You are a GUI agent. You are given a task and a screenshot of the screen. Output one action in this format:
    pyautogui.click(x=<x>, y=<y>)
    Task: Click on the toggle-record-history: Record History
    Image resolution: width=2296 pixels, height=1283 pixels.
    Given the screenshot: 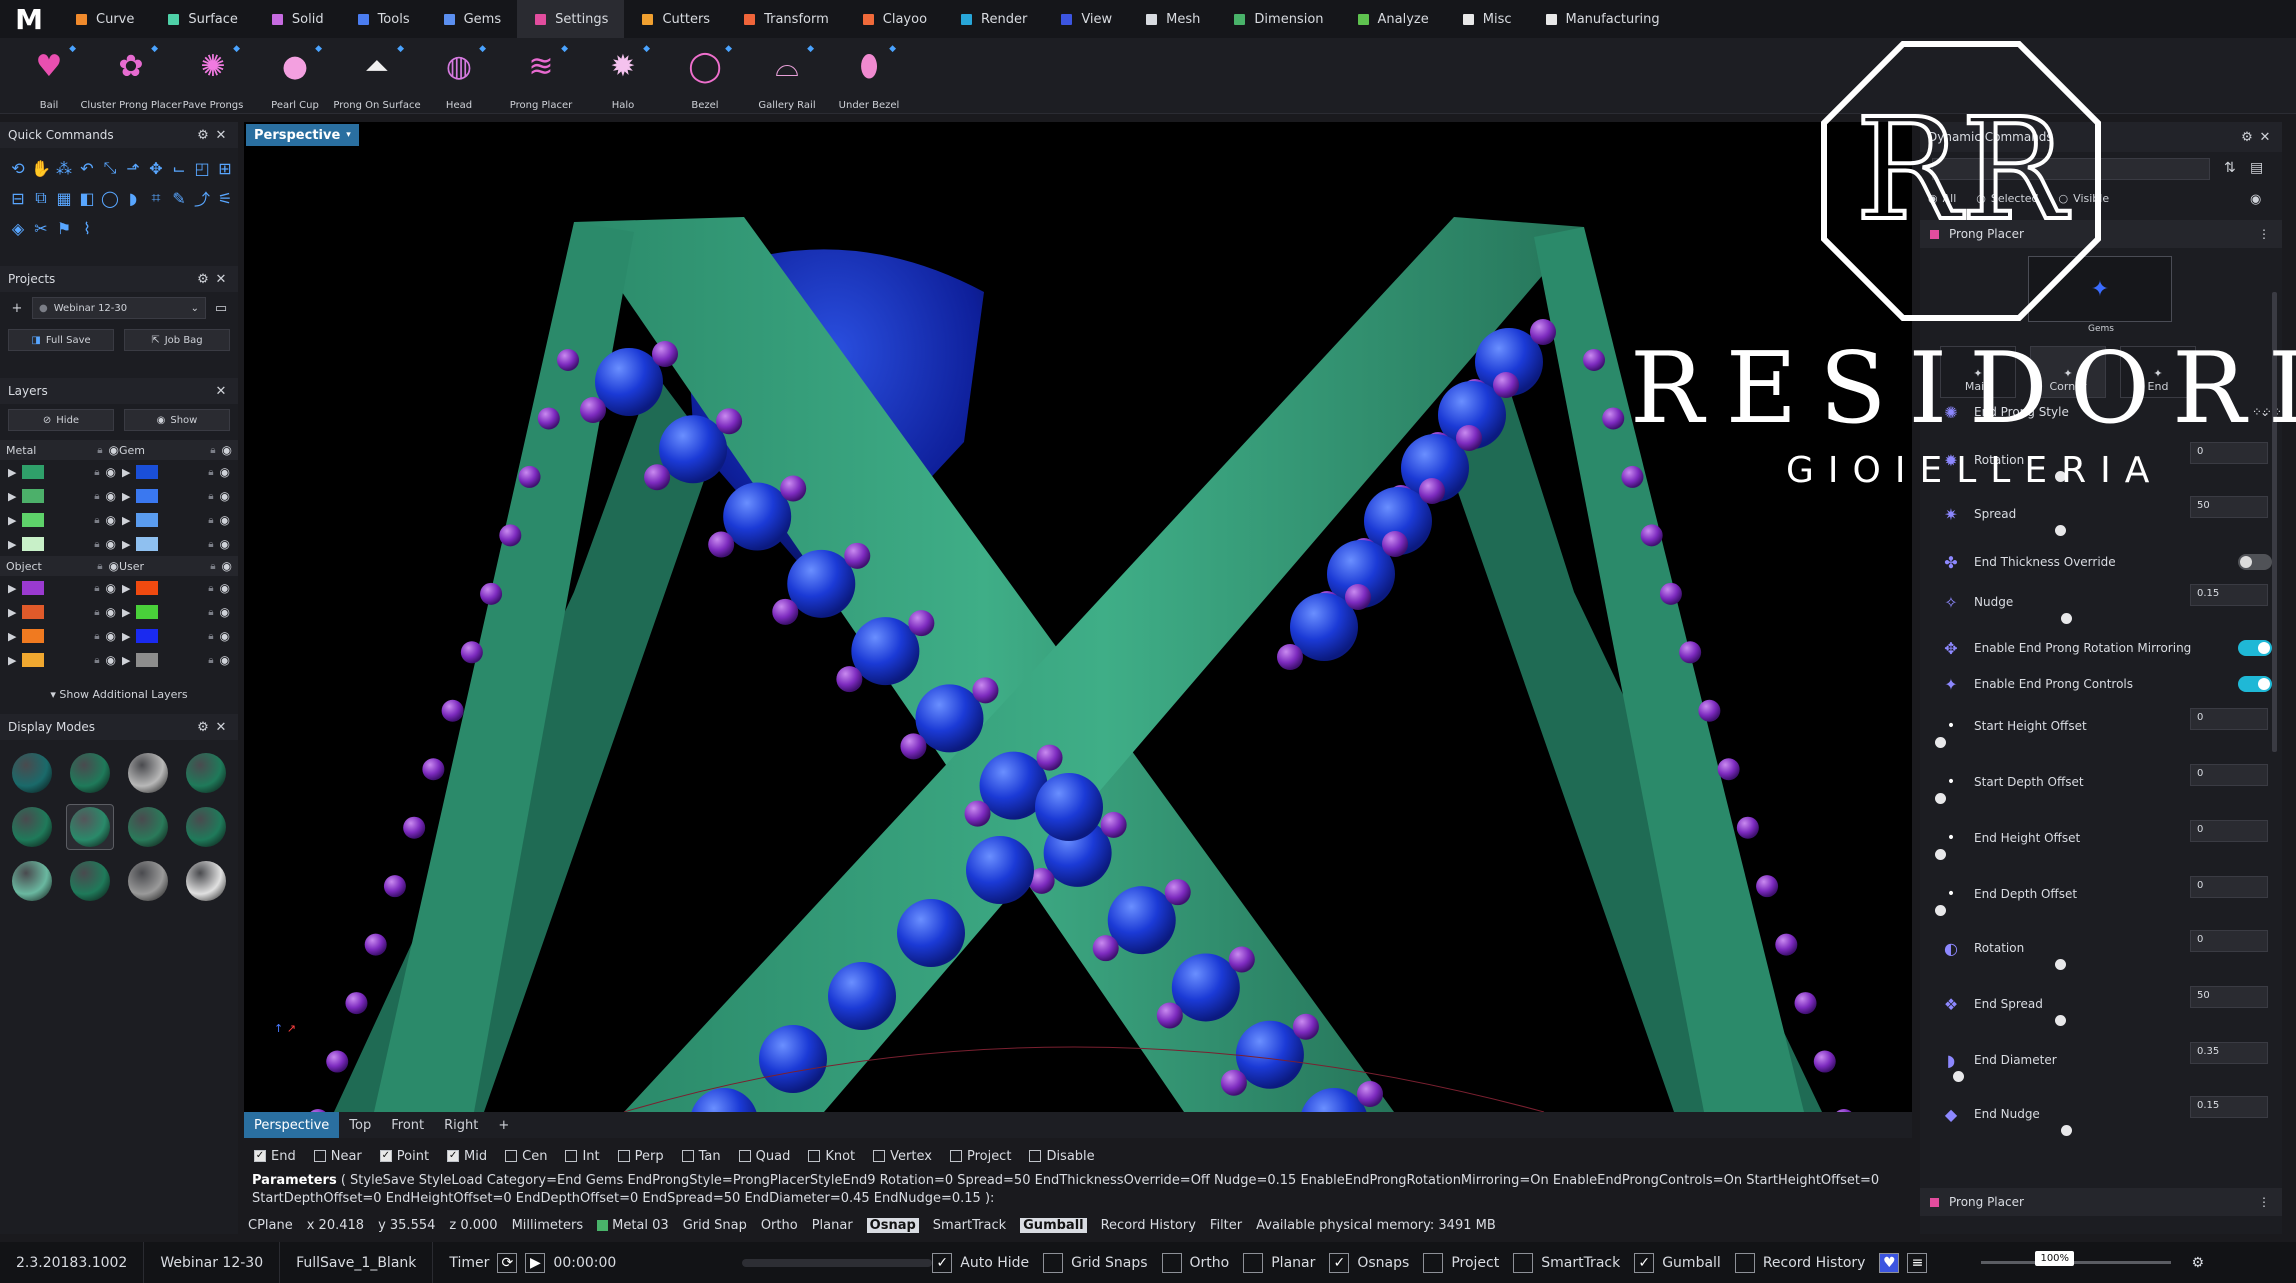 What is the action you would take?
    pyautogui.click(x=1799, y=1262)
    